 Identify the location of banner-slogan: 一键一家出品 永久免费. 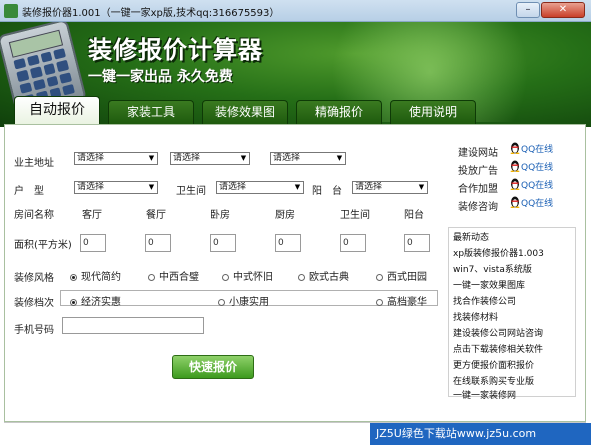
(160, 77).